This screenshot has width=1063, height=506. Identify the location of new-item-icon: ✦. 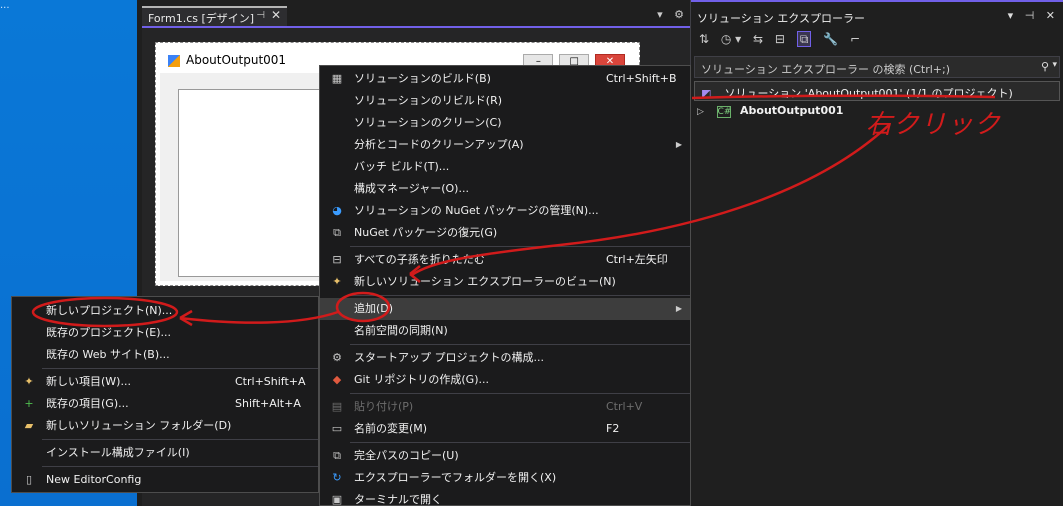
(29, 381).